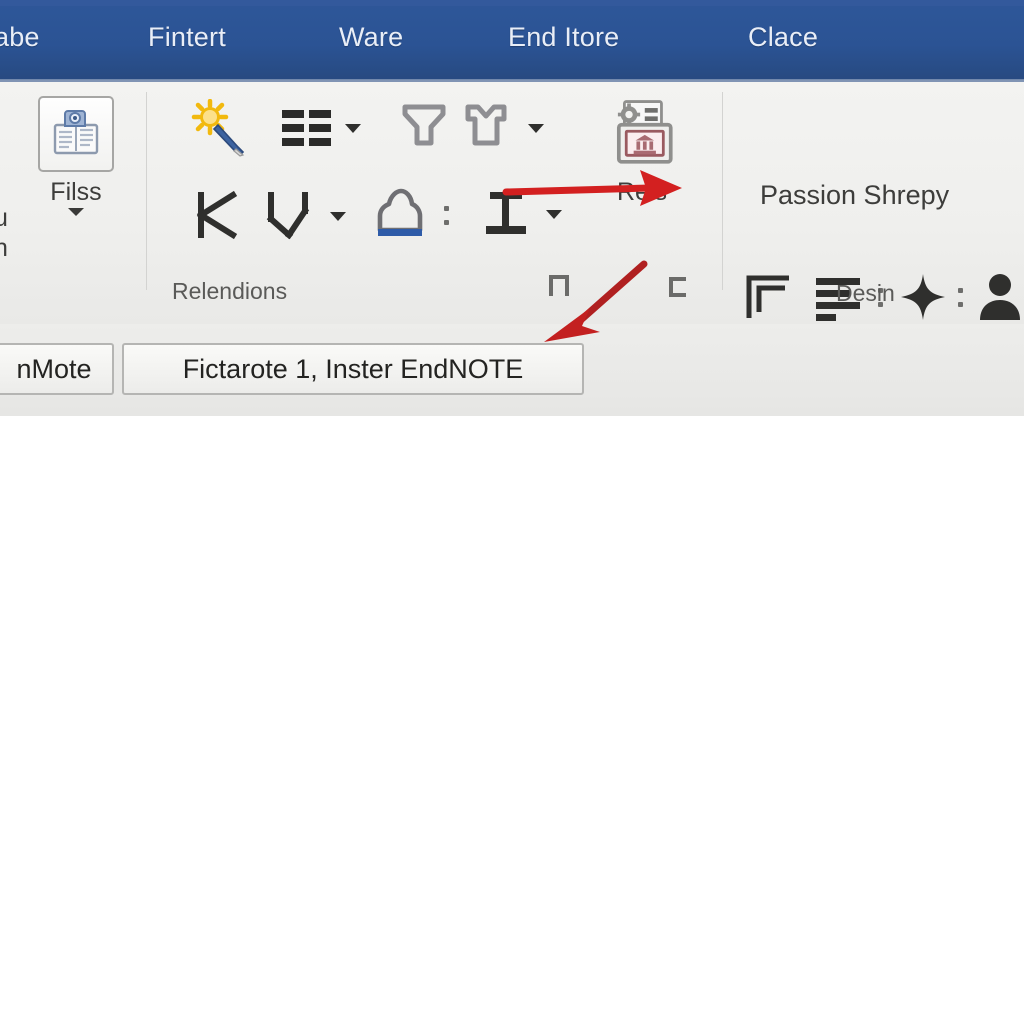 This screenshot has height=1024, width=1024. Describe the element at coordinates (536, 128) in the screenshot. I see `shirt-chevron-down-icon` at that location.